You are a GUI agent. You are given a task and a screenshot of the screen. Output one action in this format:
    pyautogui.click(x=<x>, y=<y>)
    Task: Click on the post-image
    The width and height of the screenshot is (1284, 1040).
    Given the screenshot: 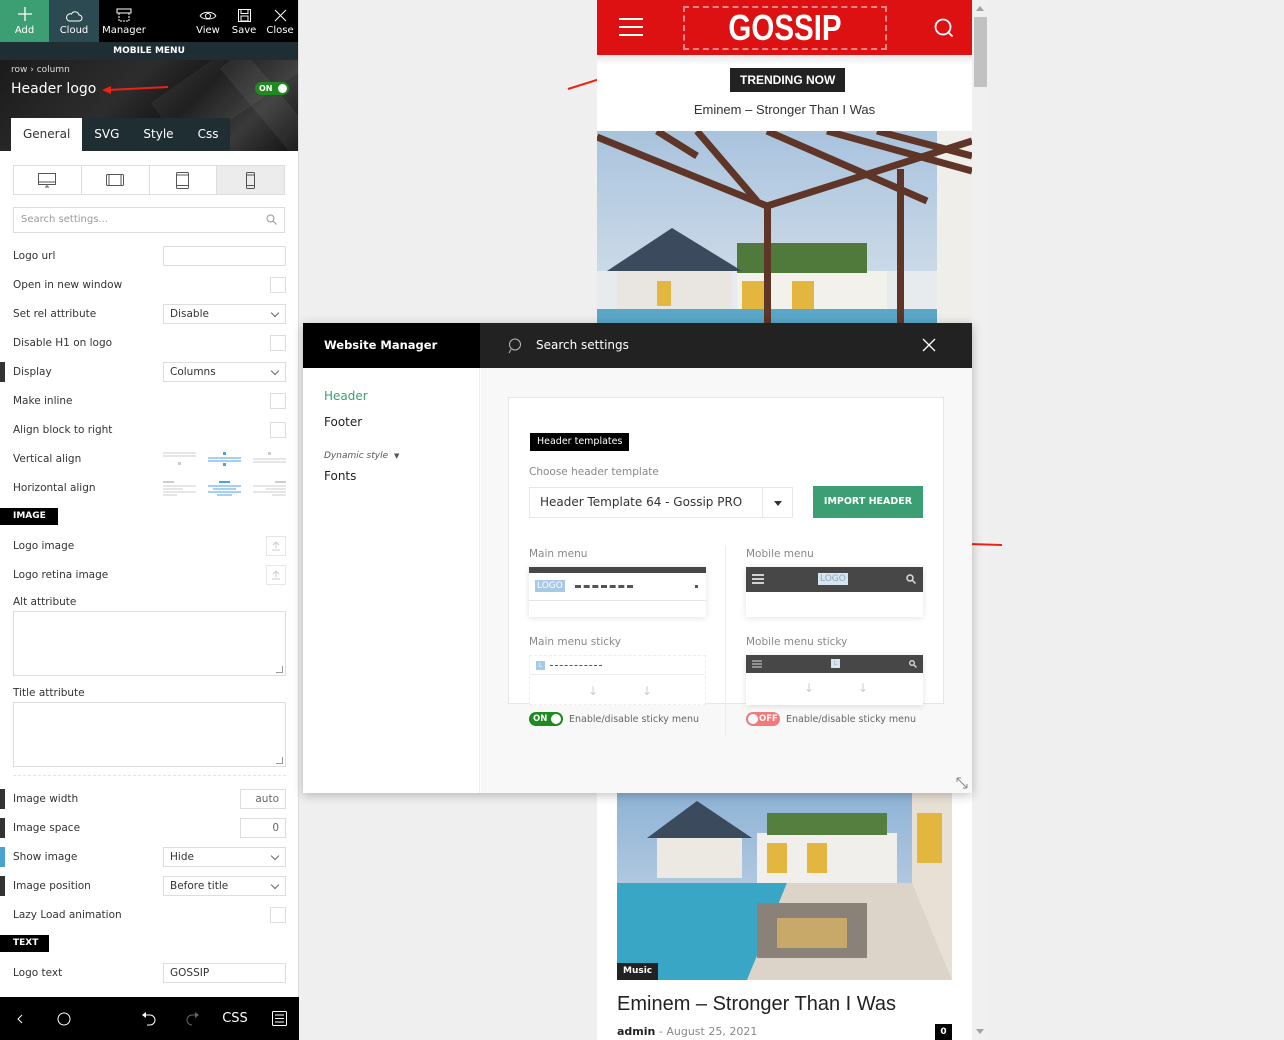 What is the action you would take?
    pyautogui.click(x=784, y=886)
    